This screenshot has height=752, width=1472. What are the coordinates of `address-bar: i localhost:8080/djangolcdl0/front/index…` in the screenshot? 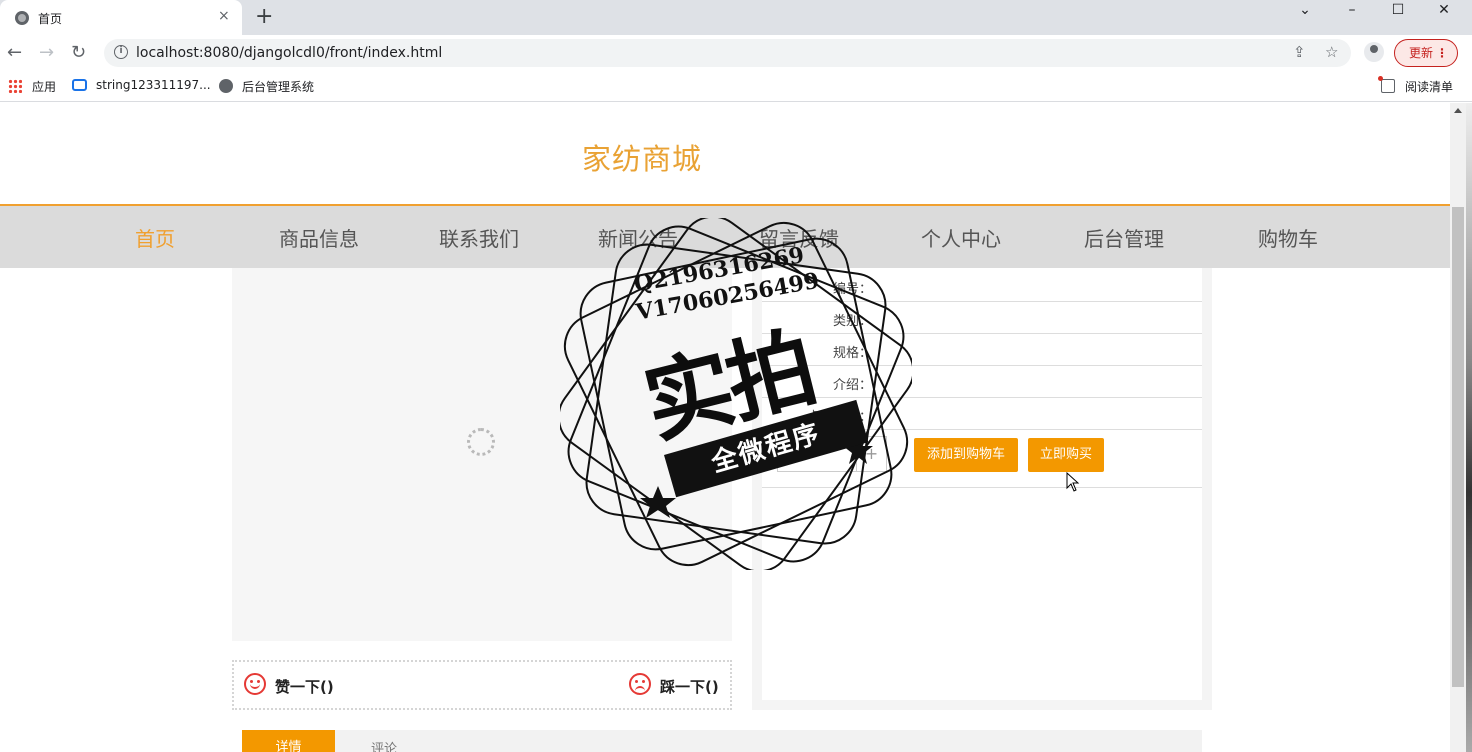 It's located at (727, 53).